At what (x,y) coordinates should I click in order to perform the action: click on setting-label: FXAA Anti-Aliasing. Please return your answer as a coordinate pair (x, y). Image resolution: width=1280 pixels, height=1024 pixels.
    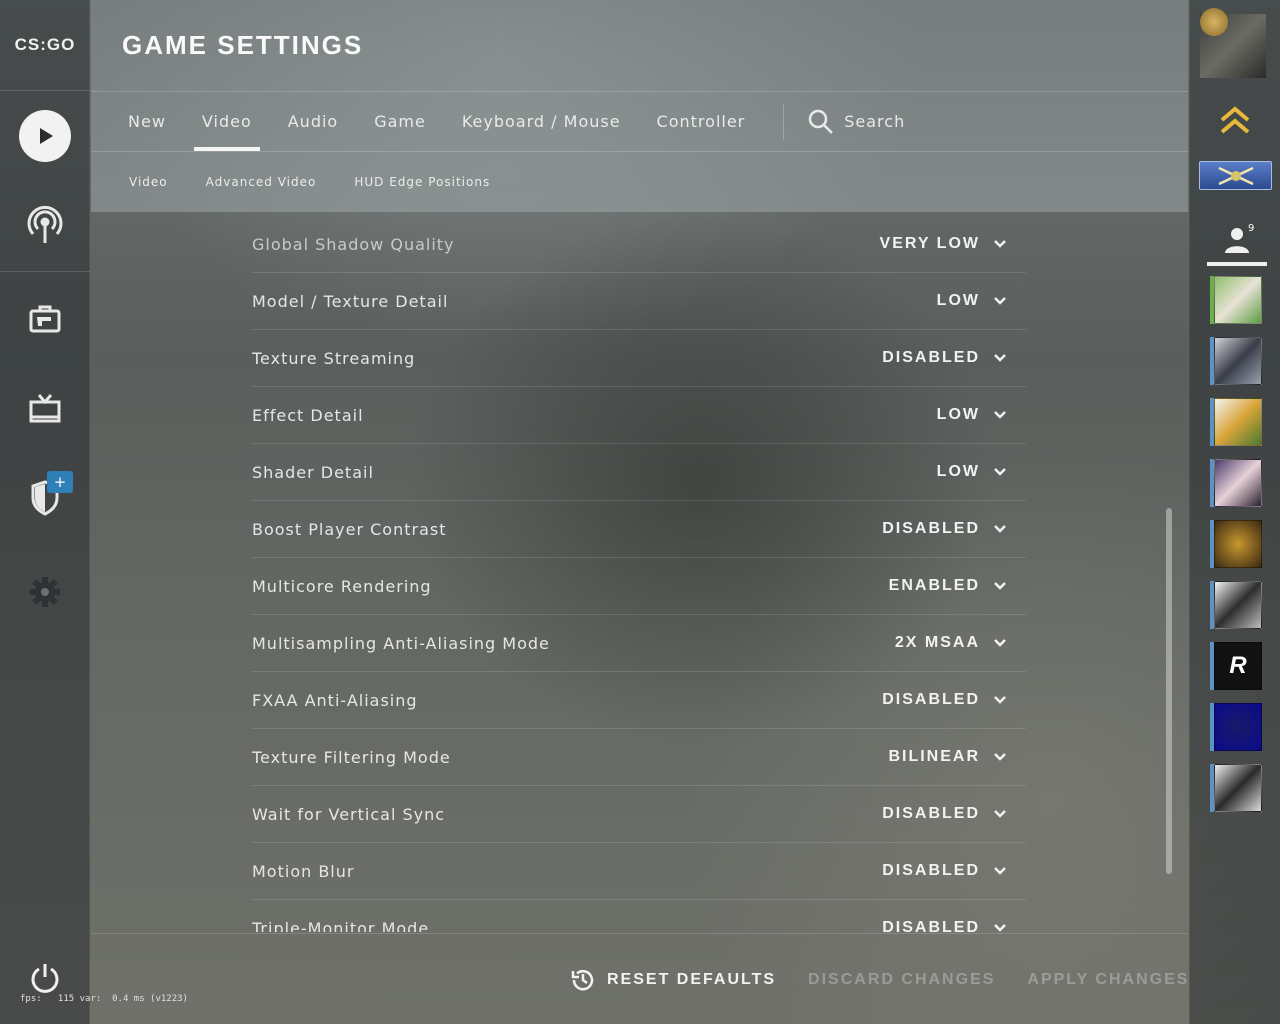
    Looking at the image, I should click on (335, 700).